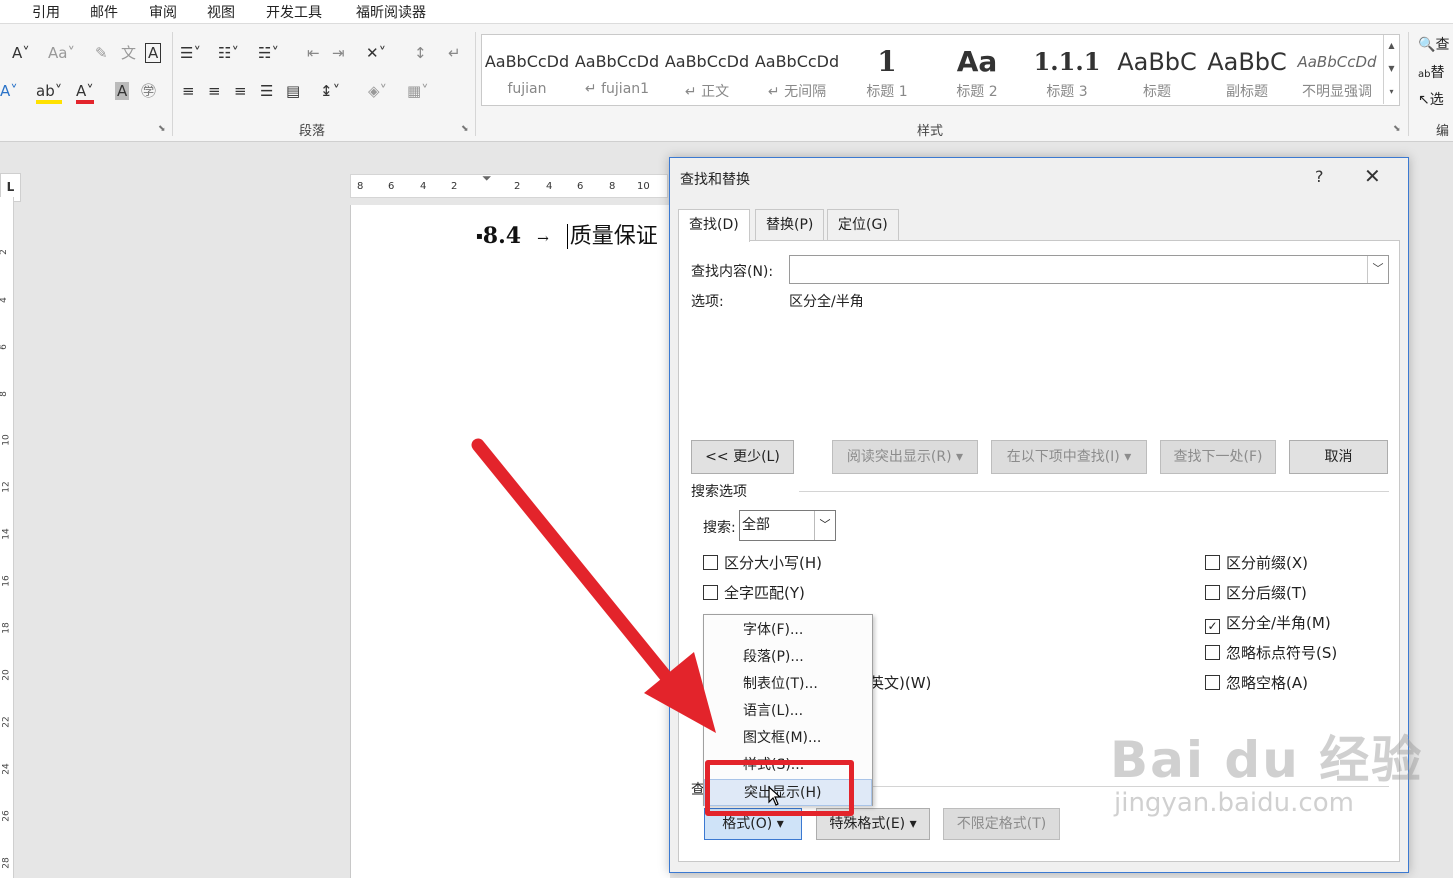 This screenshot has width=1453, height=878. Describe the element at coordinates (104, 12) in the screenshot. I see `tab-mailings: 邮件` at that location.